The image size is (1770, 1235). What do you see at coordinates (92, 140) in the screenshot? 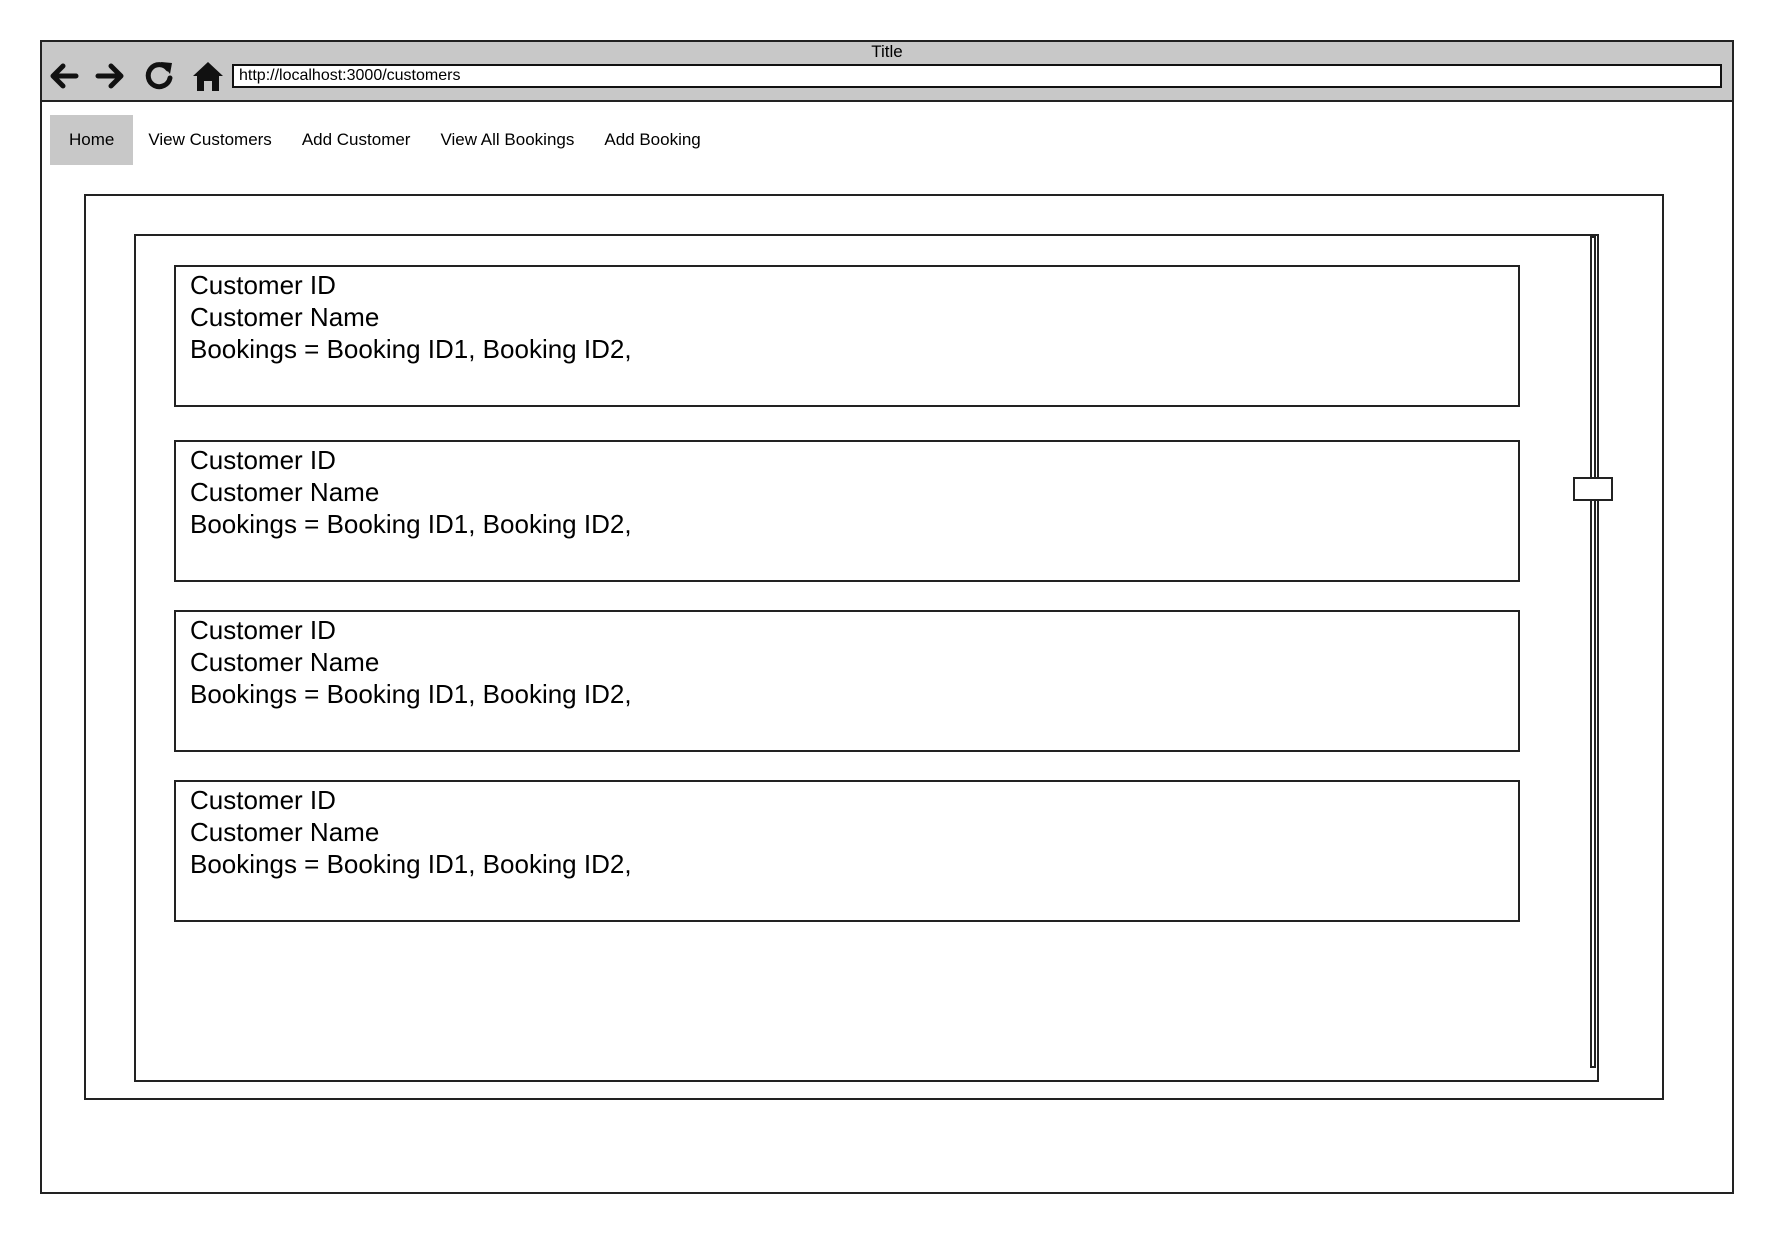
I see `menu-item-home: Home` at bounding box center [92, 140].